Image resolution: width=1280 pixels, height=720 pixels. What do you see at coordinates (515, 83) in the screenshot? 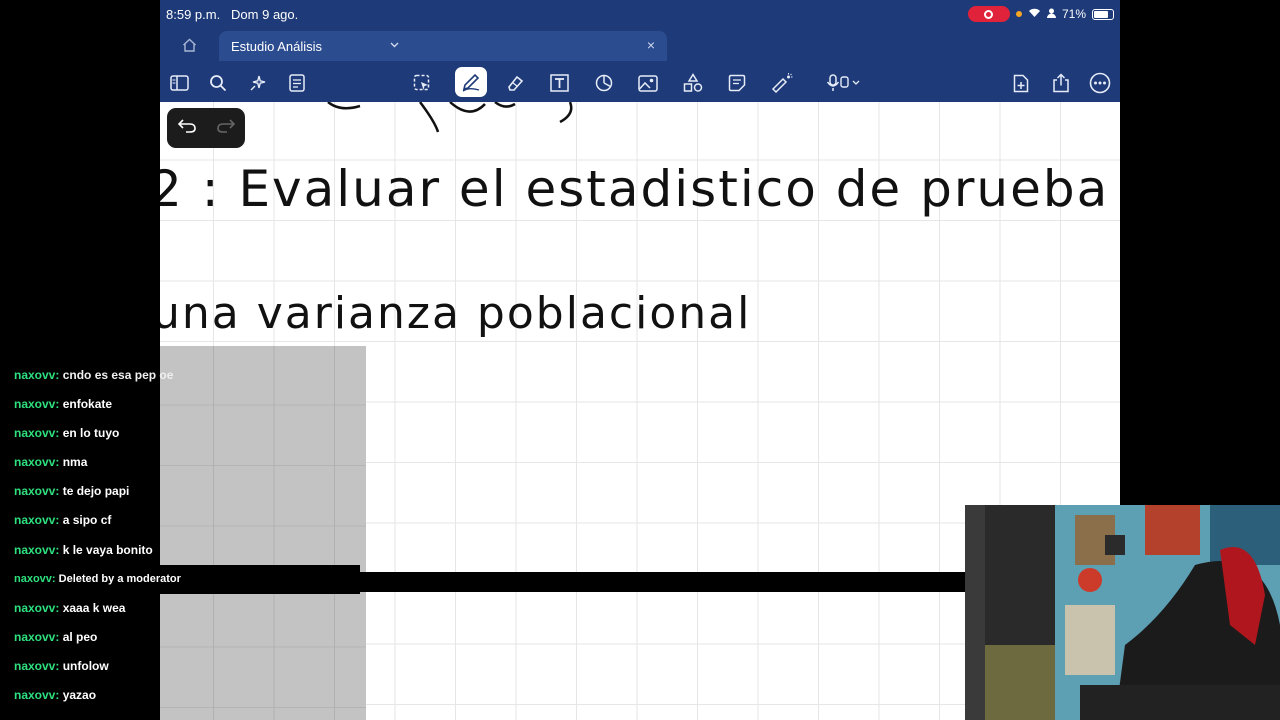
I see `eraser-icon` at bounding box center [515, 83].